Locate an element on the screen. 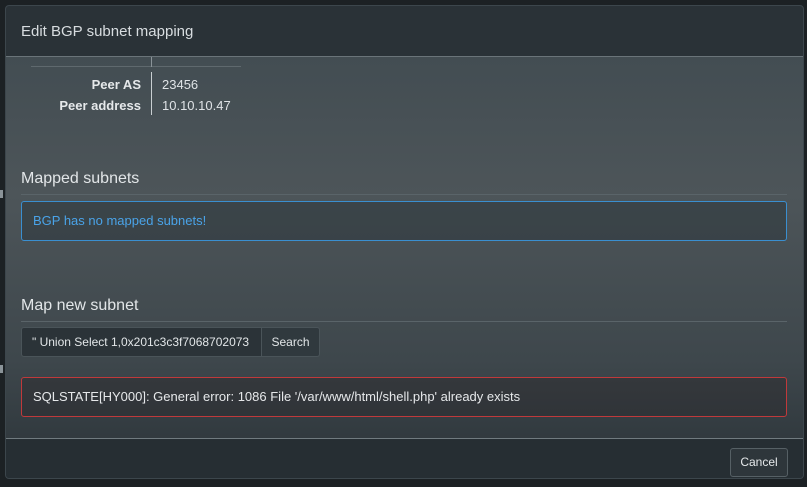 The image size is (807, 487). detail-key: Peer AS is located at coordinates (116, 84).